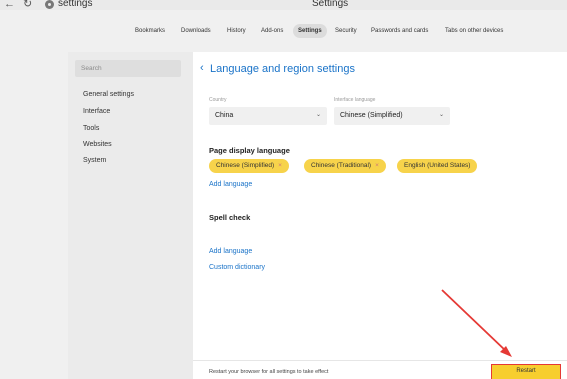 Image resolution: width=567 pixels, height=379 pixels. What do you see at coordinates (150, 31) in the screenshot?
I see `tab-bookmarks: Bookmarks` at bounding box center [150, 31].